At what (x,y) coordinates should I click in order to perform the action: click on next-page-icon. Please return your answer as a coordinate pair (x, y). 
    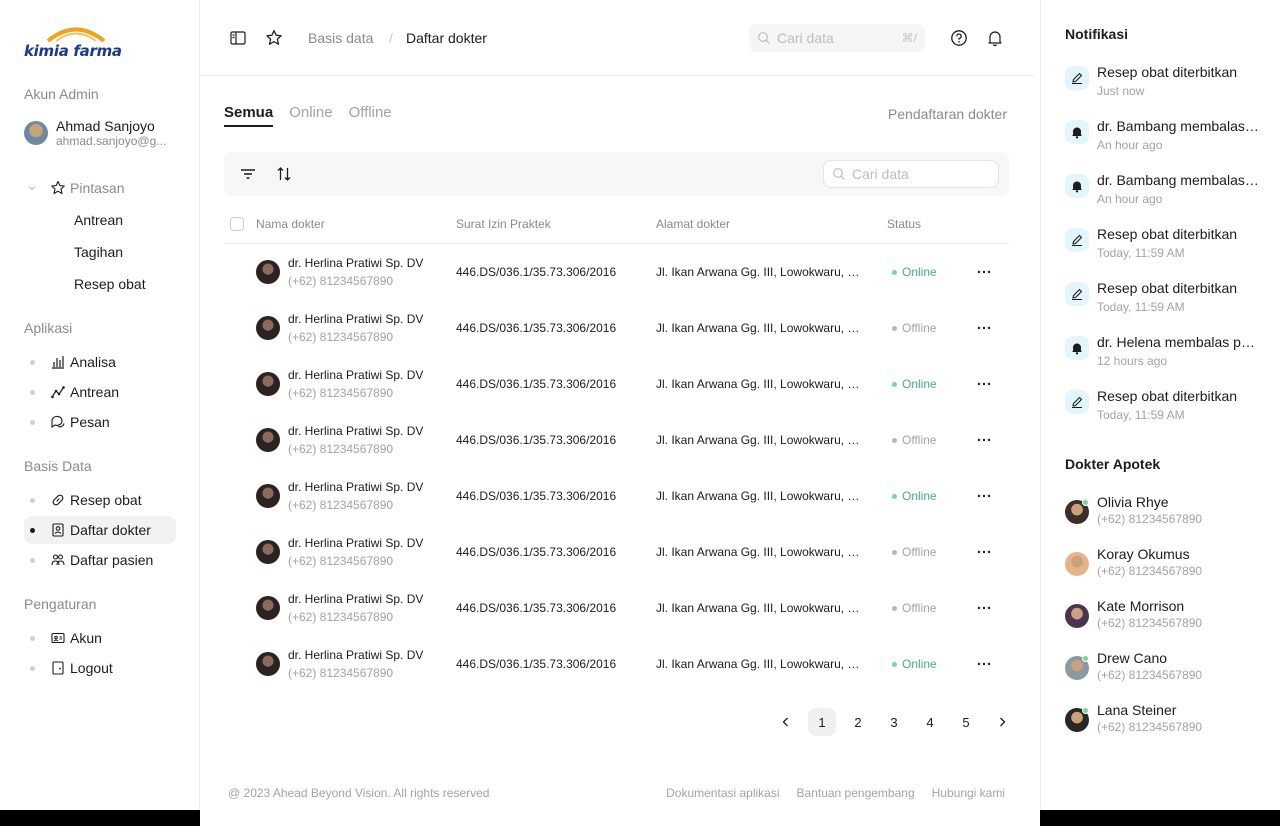
    Looking at the image, I should click on (1002, 722).